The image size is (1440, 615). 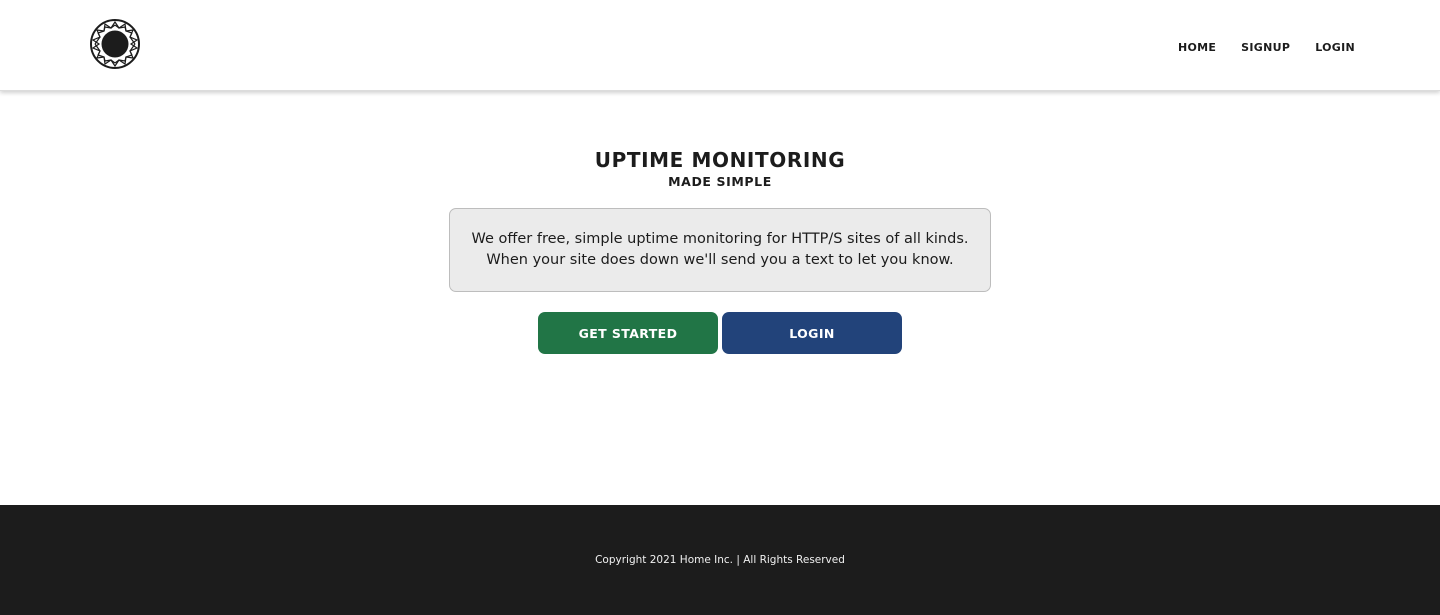 What do you see at coordinates (115, 44) in the screenshot?
I see `logo-icon` at bounding box center [115, 44].